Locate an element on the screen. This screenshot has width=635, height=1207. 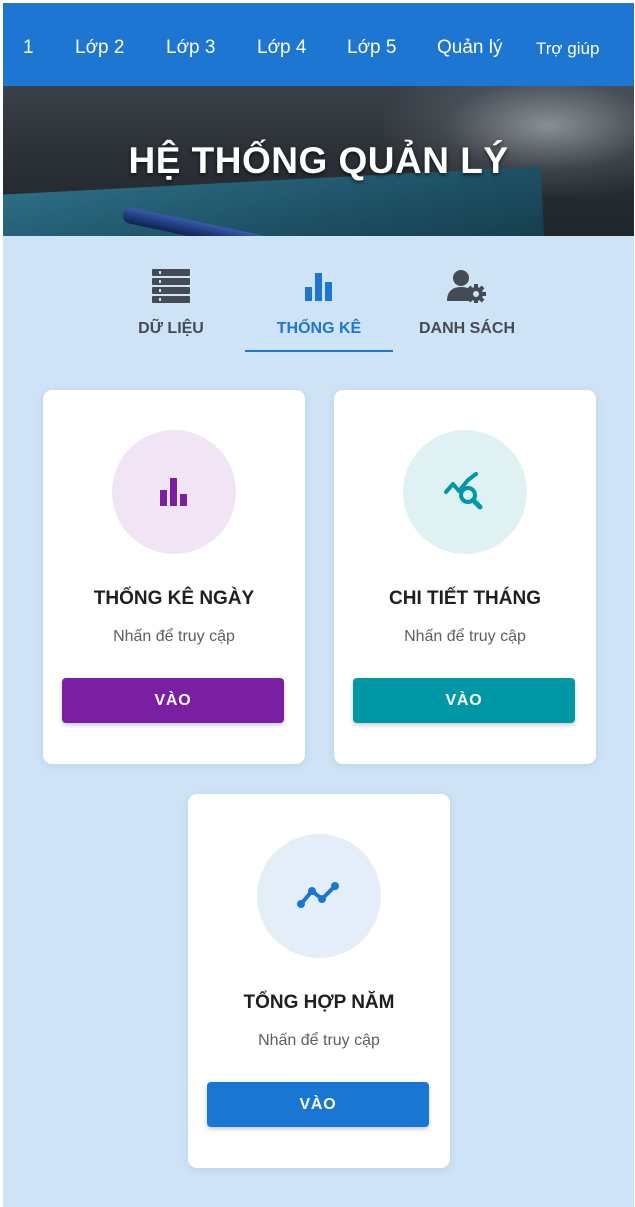
tab-label: DỮ LIỆU is located at coordinates (171, 328).